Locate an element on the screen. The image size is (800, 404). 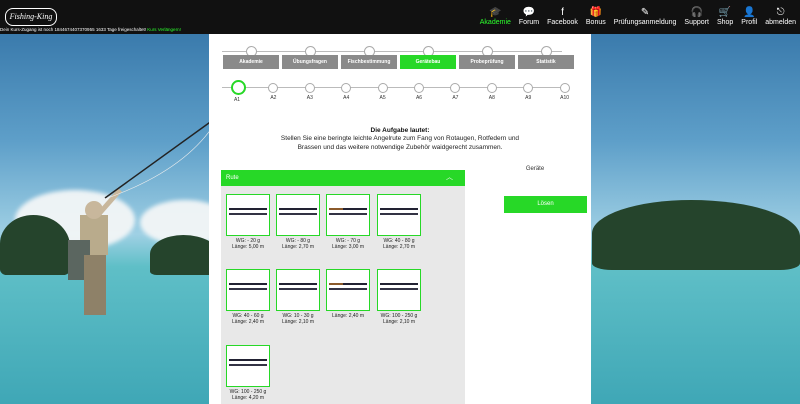
substep-a6: A6 is located at coordinates (419, 92).